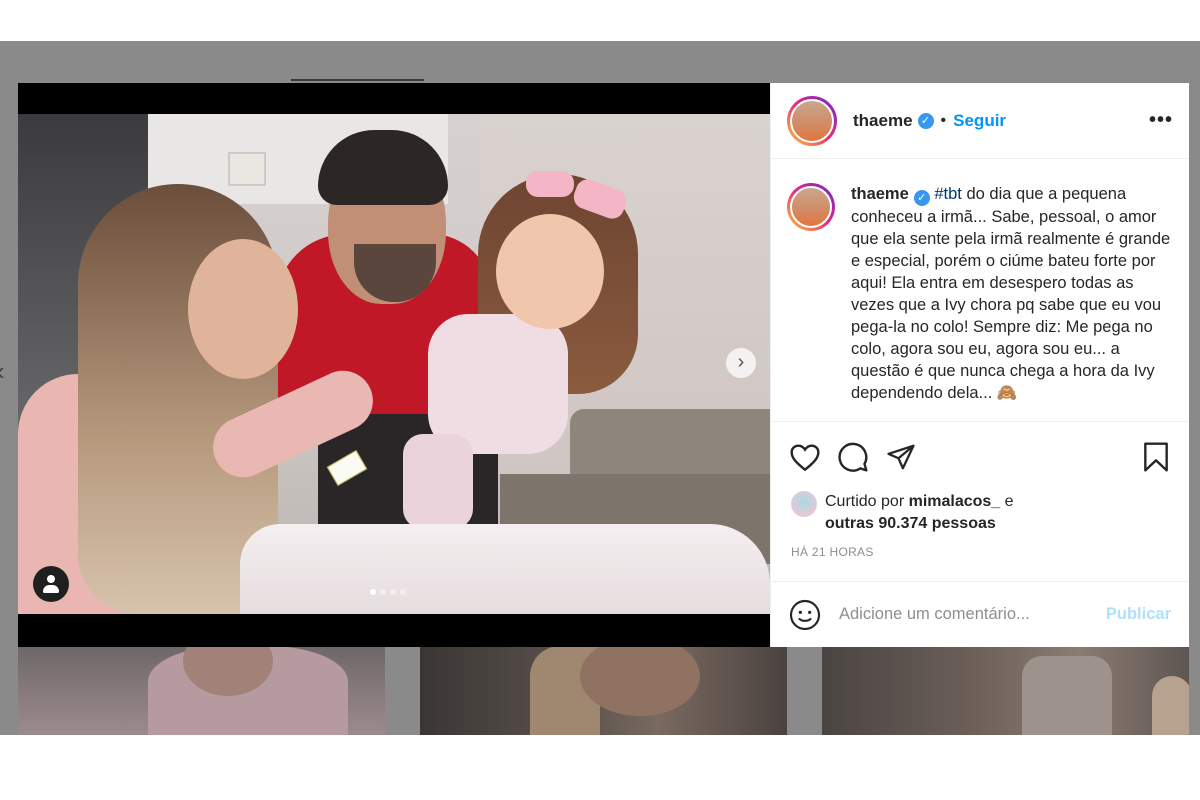  What do you see at coordinates (2, 371) in the screenshot?
I see `previous-post-arrow: ‹` at bounding box center [2, 371].